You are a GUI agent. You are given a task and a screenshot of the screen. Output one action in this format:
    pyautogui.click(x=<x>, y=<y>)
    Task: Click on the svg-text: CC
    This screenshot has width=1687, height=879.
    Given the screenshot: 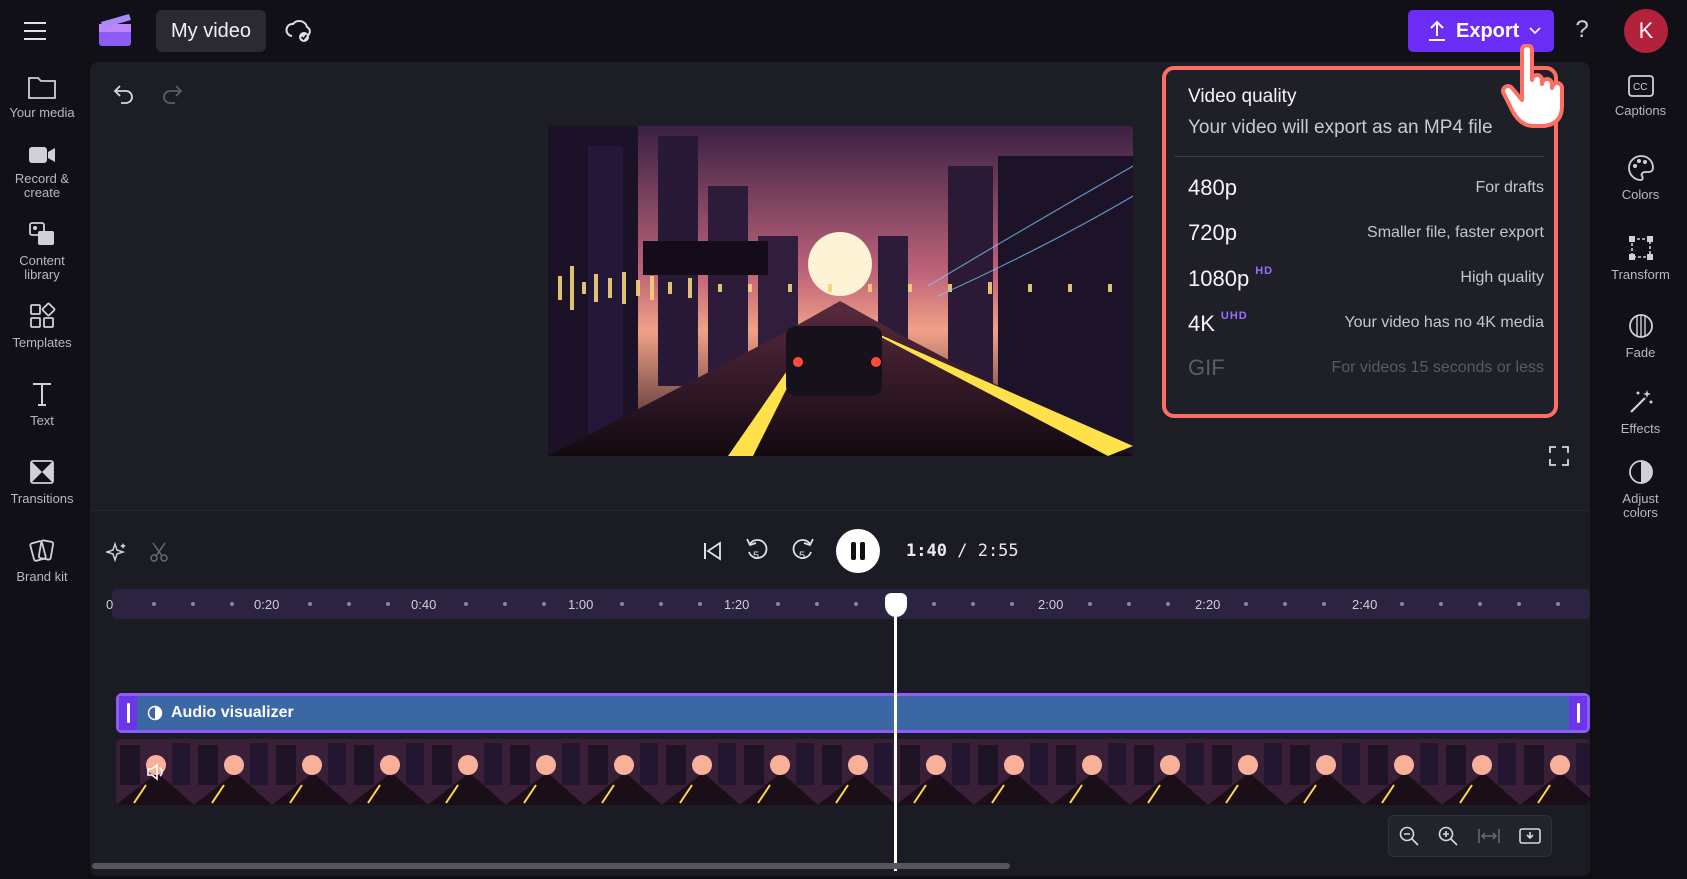 What is the action you would take?
    pyautogui.click(x=1640, y=87)
    